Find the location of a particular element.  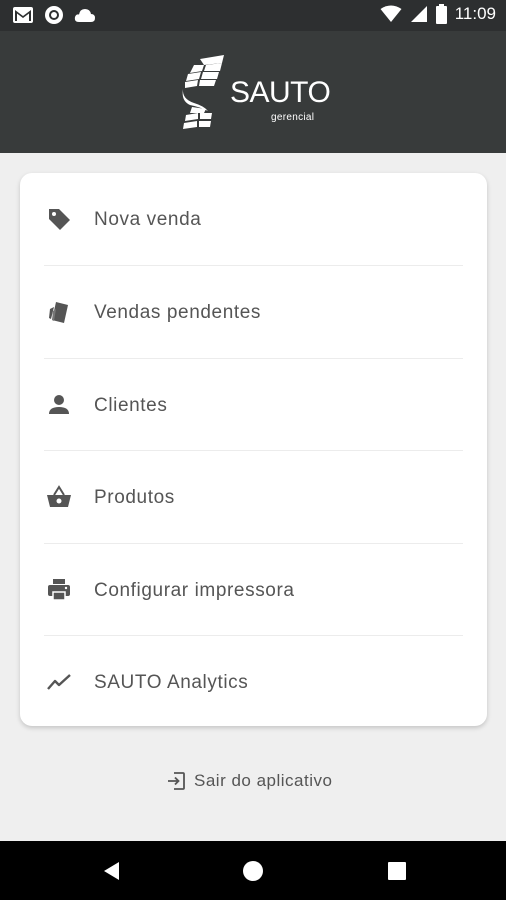

logout-label: Sair do aplicativo is located at coordinates (263, 780).